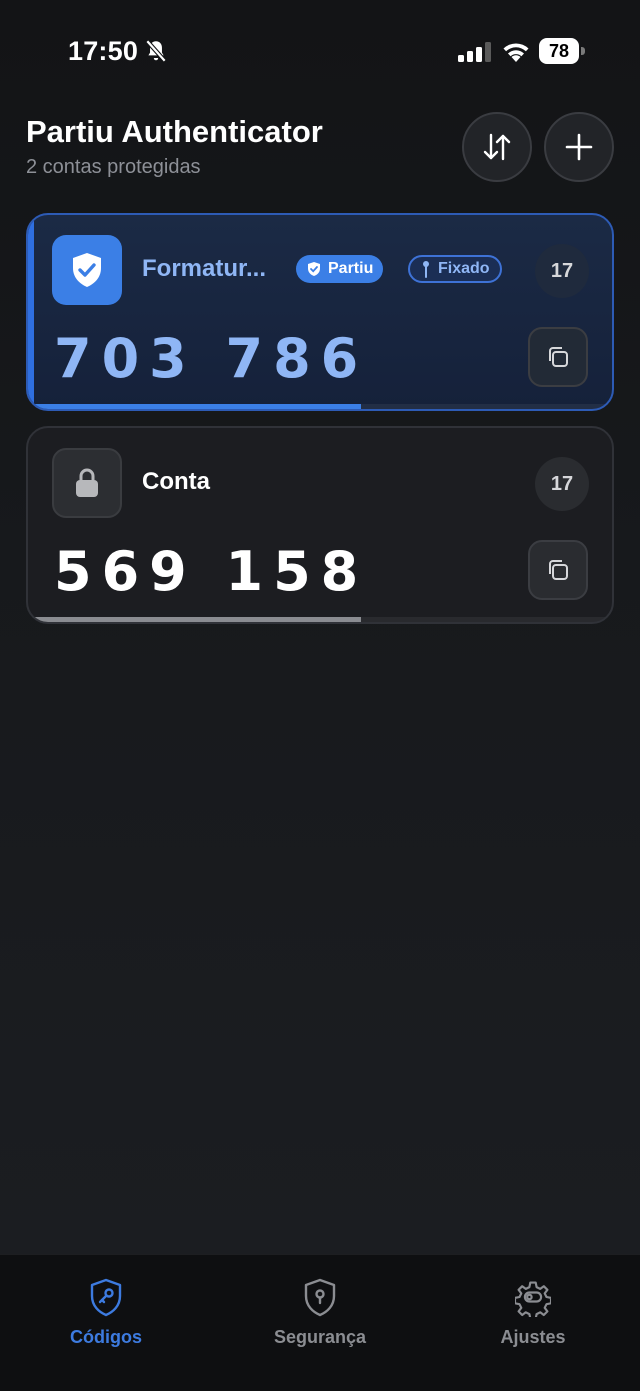 The image size is (640, 1391). I want to click on tab-label: Segurança, so click(320, 1337).